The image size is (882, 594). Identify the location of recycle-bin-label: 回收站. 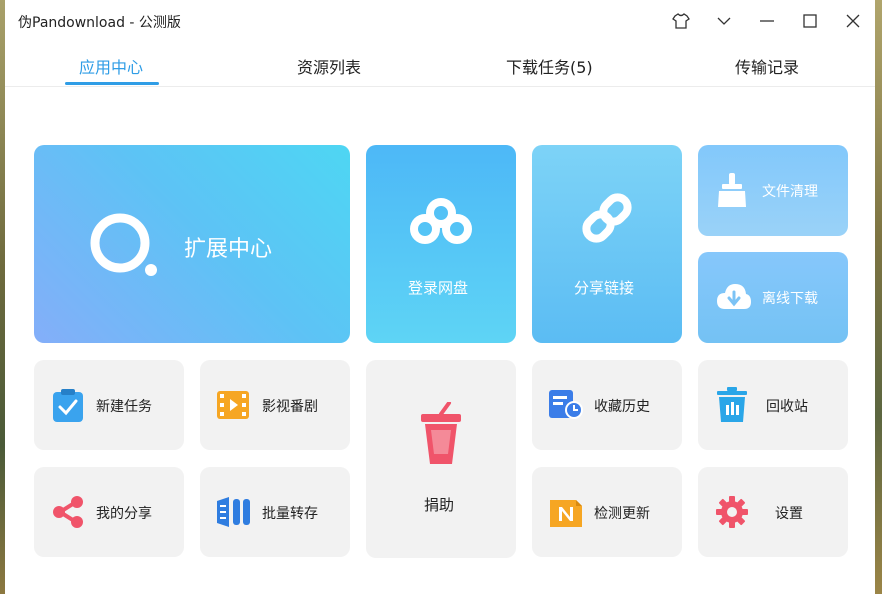
(787, 407).